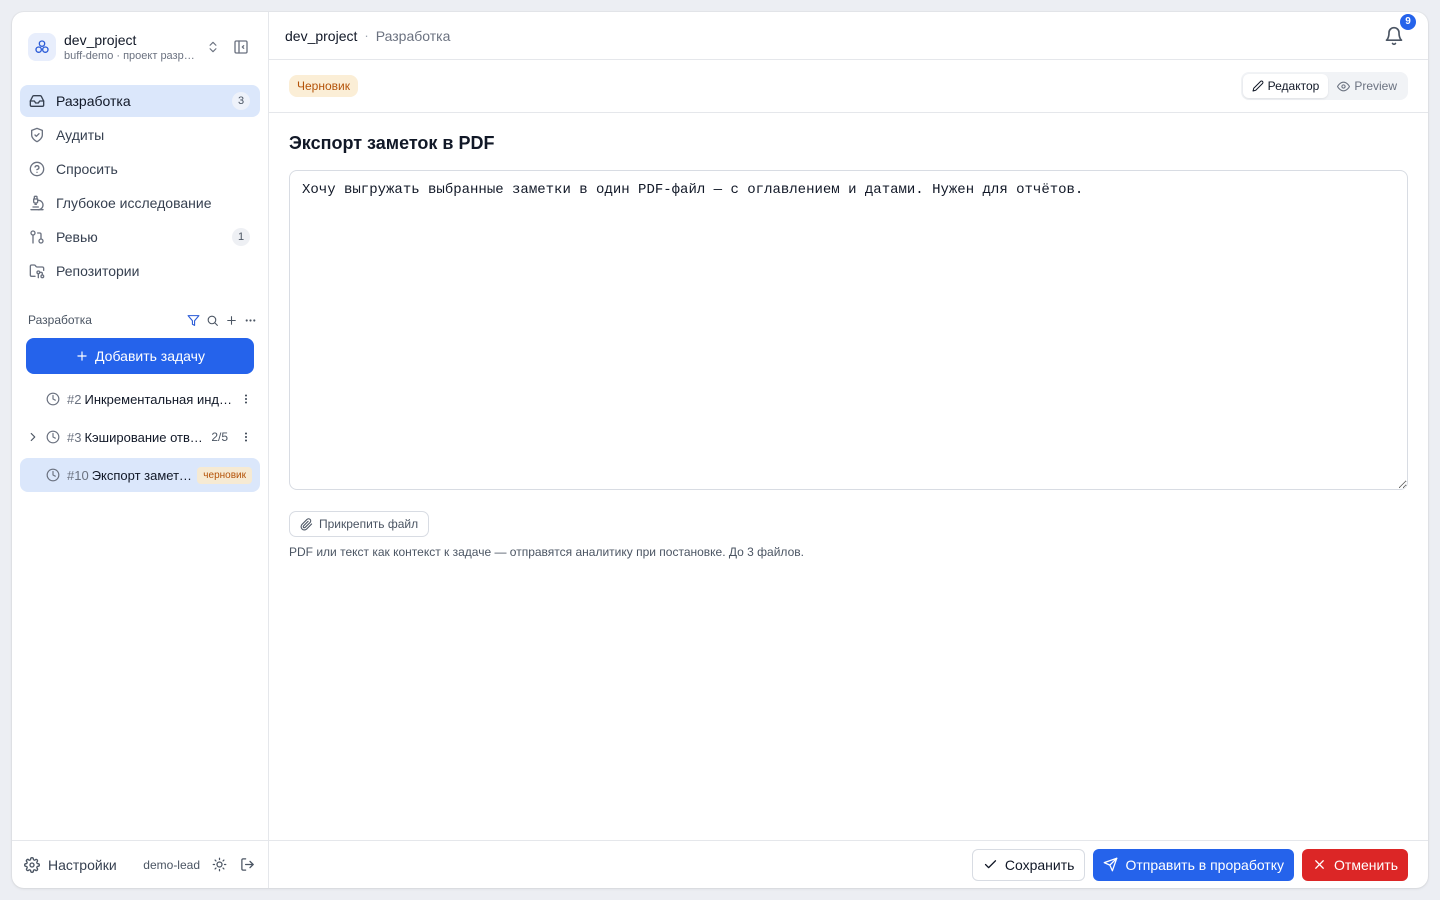 This screenshot has height=900, width=1440. I want to click on chevrons-up-down-icon, so click(213, 47).